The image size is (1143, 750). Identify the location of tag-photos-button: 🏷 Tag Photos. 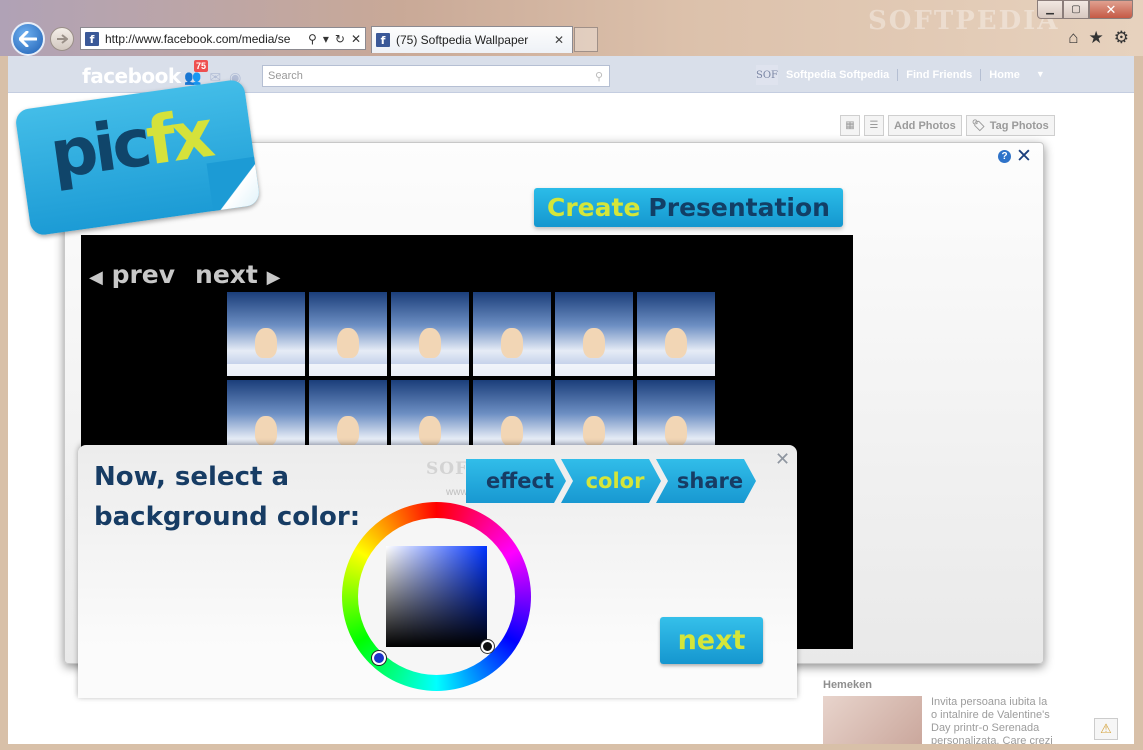
(1010, 125).